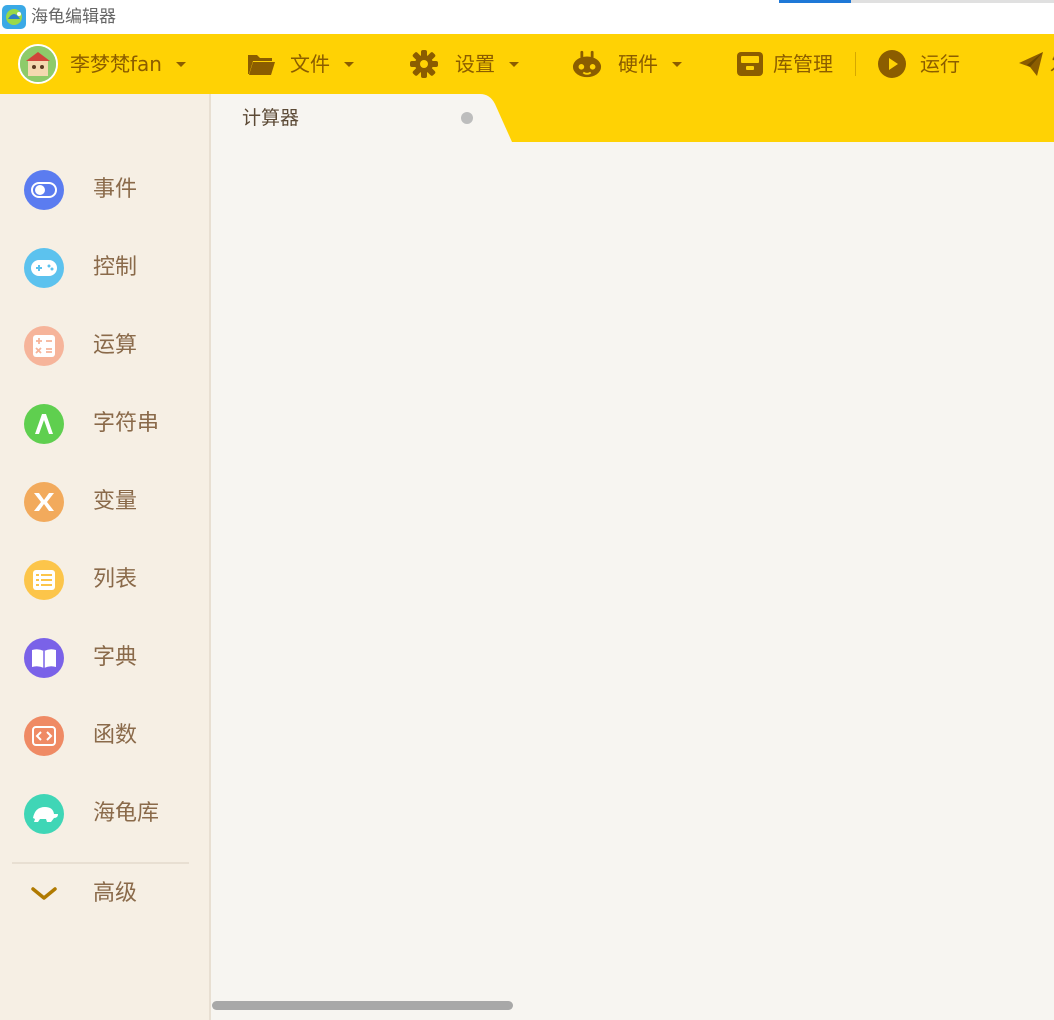 The image size is (1054, 1020). Describe the element at coordinates (38, 64) in the screenshot. I see `avatar` at that location.